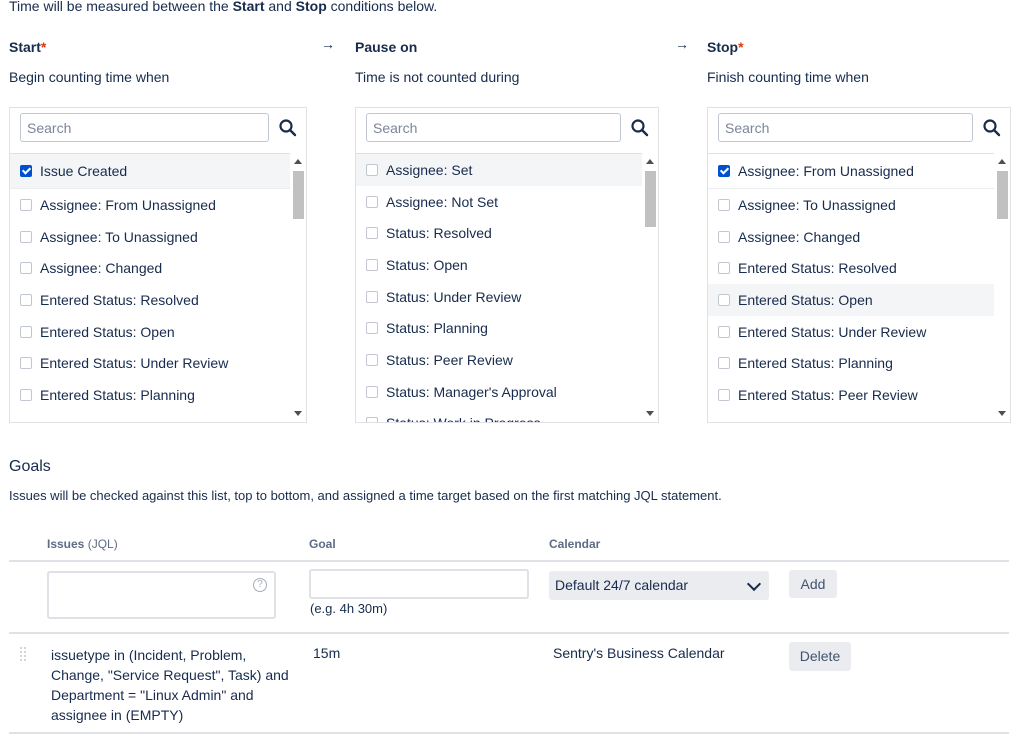  I want to click on stop-condition-item: Assignee: To Unassigned, so click(851, 205).